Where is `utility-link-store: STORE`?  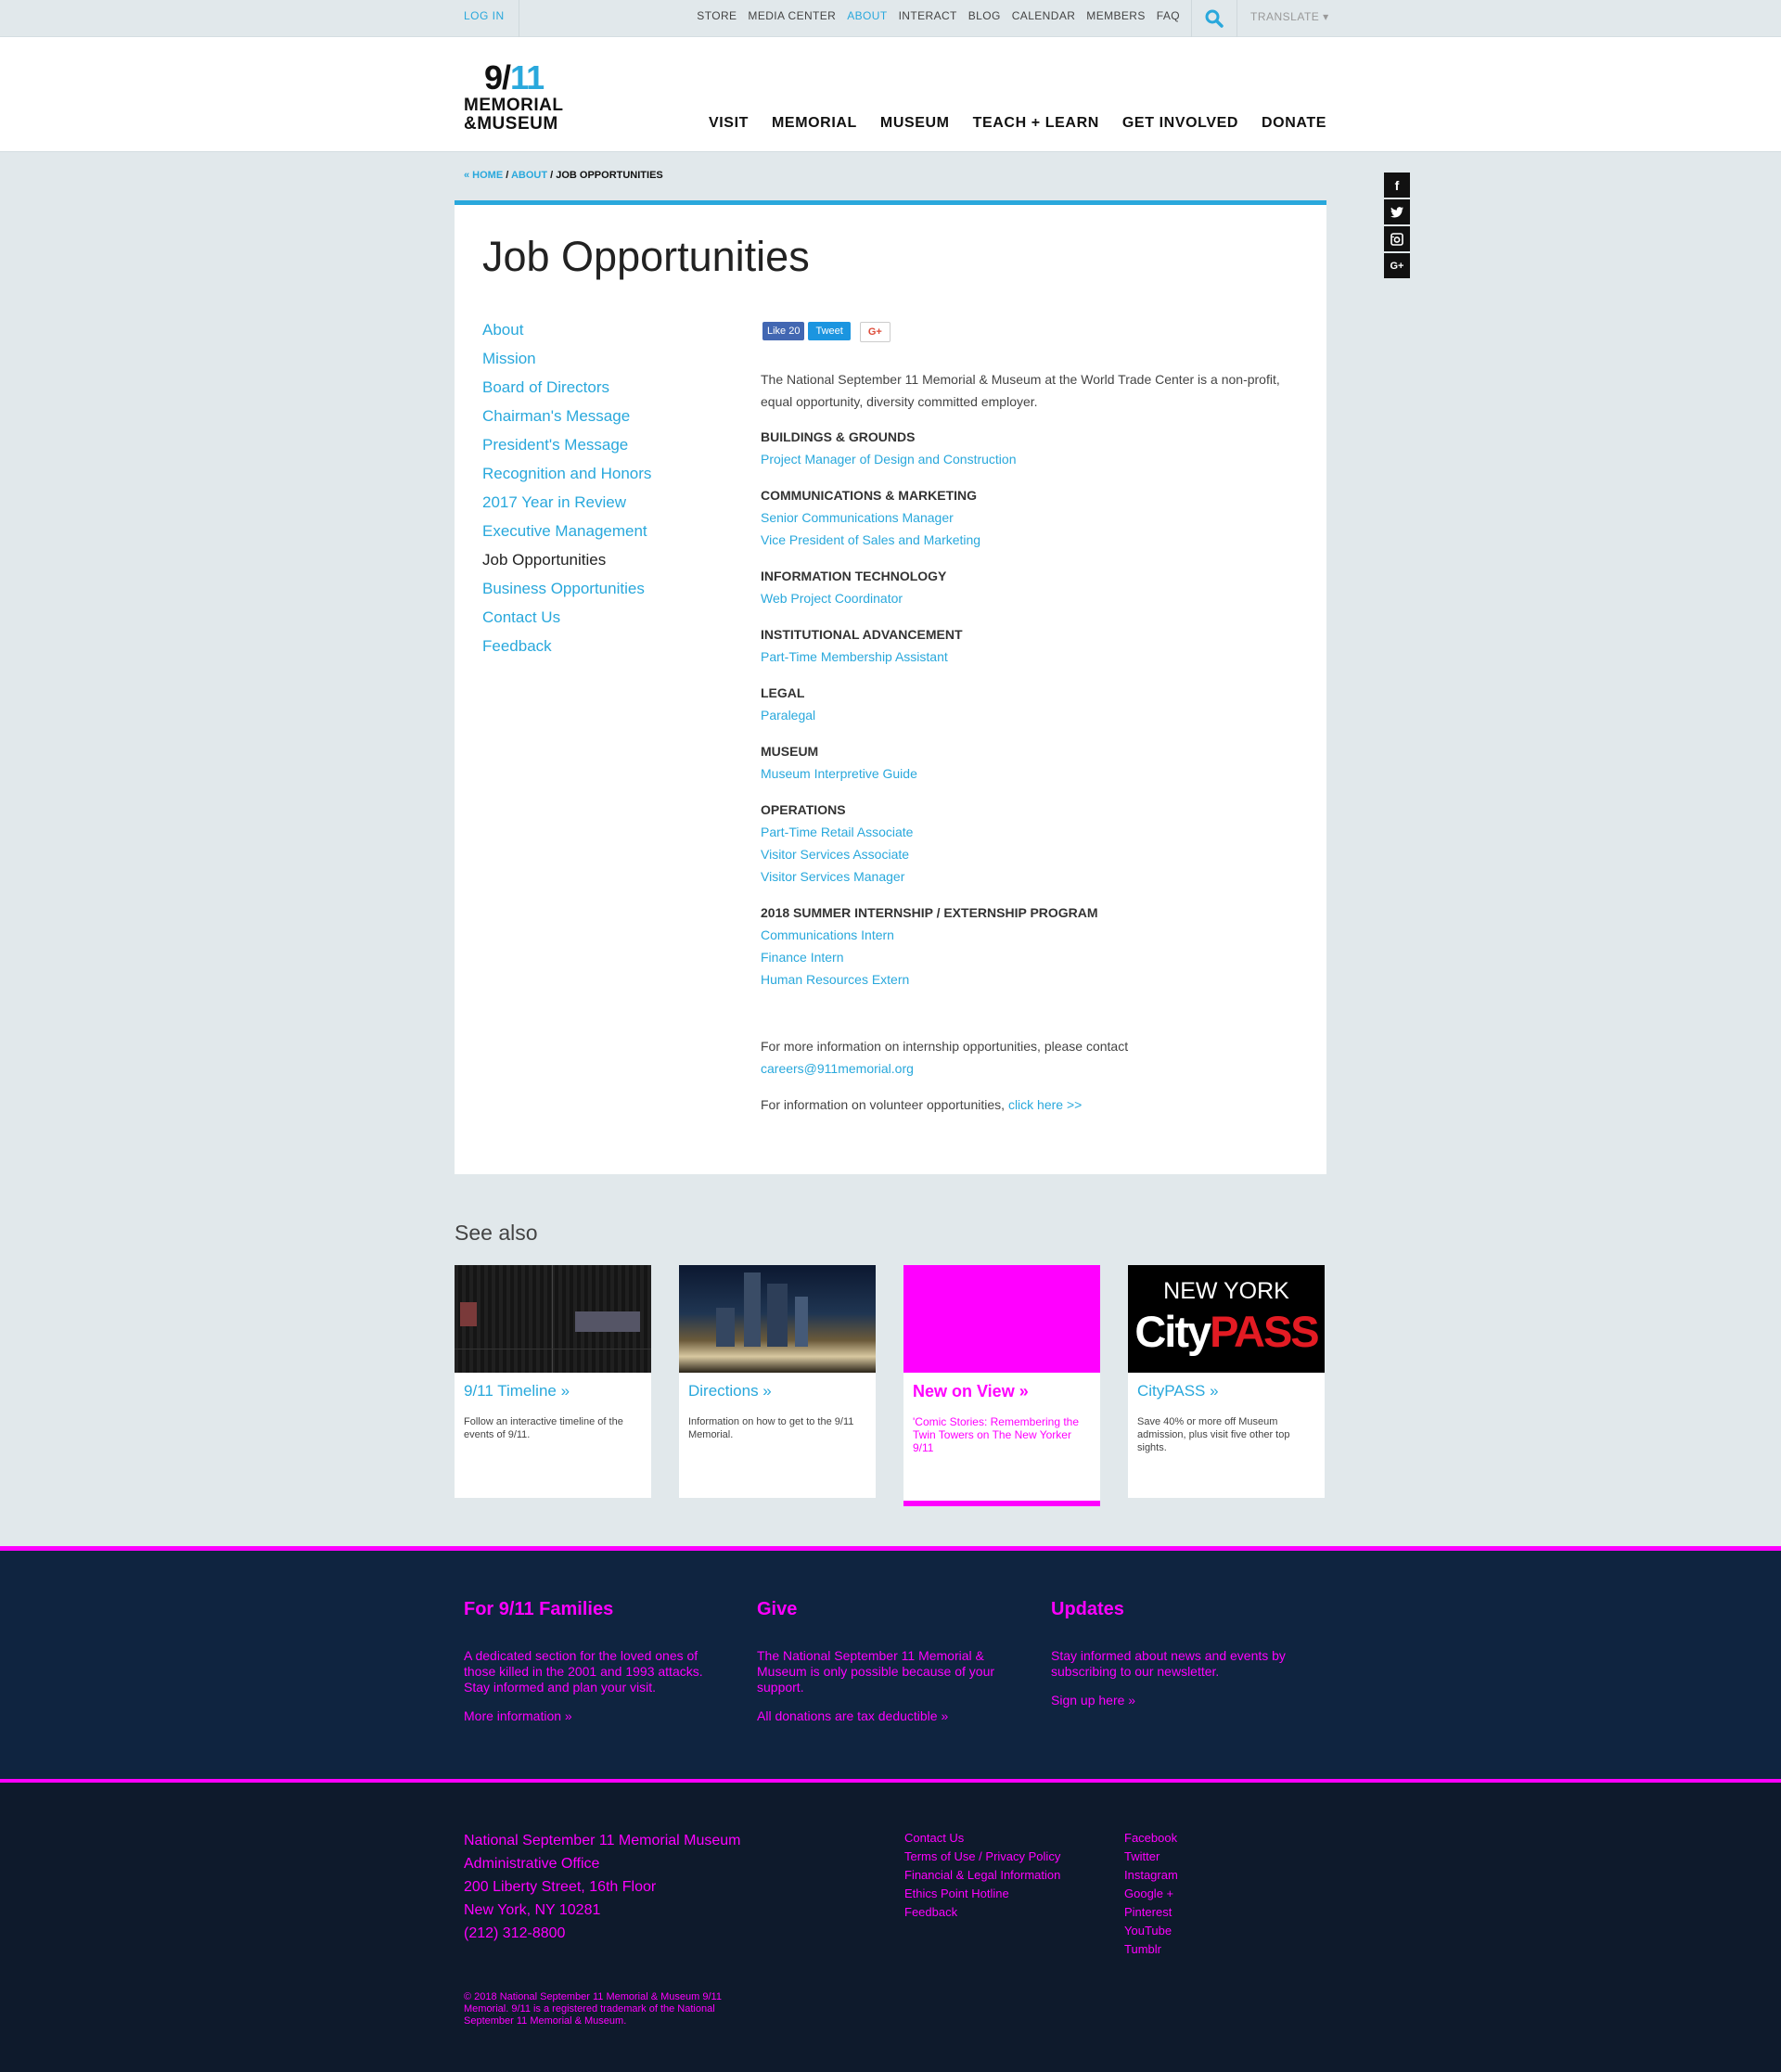
utility-link-store: STORE is located at coordinates (717, 15).